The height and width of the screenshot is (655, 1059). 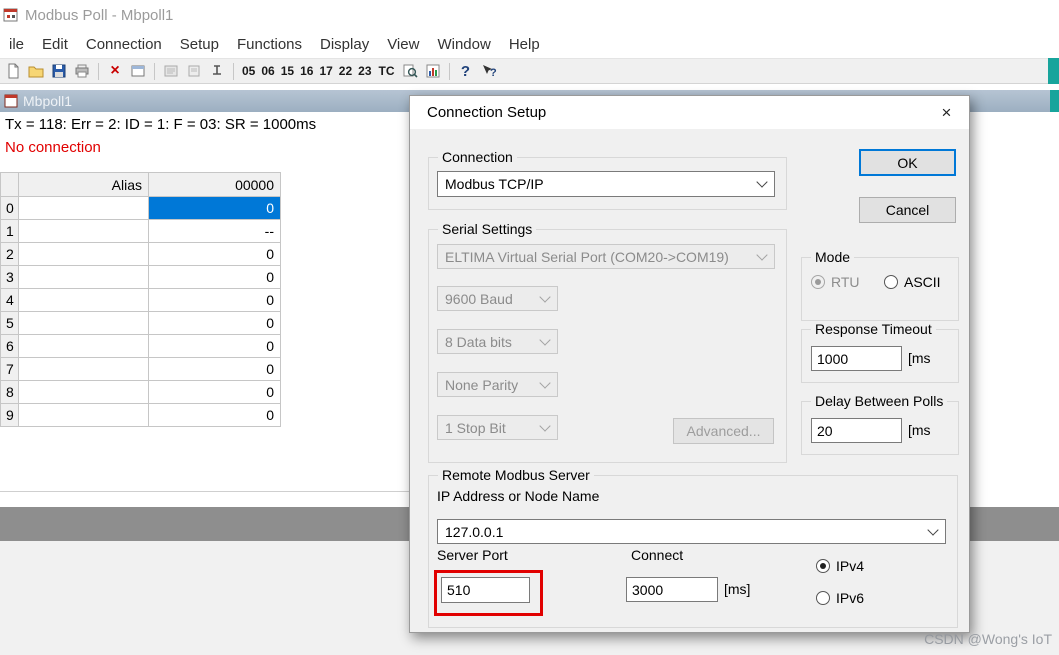 I want to click on fn-15-button: 15, so click(x=287, y=71).